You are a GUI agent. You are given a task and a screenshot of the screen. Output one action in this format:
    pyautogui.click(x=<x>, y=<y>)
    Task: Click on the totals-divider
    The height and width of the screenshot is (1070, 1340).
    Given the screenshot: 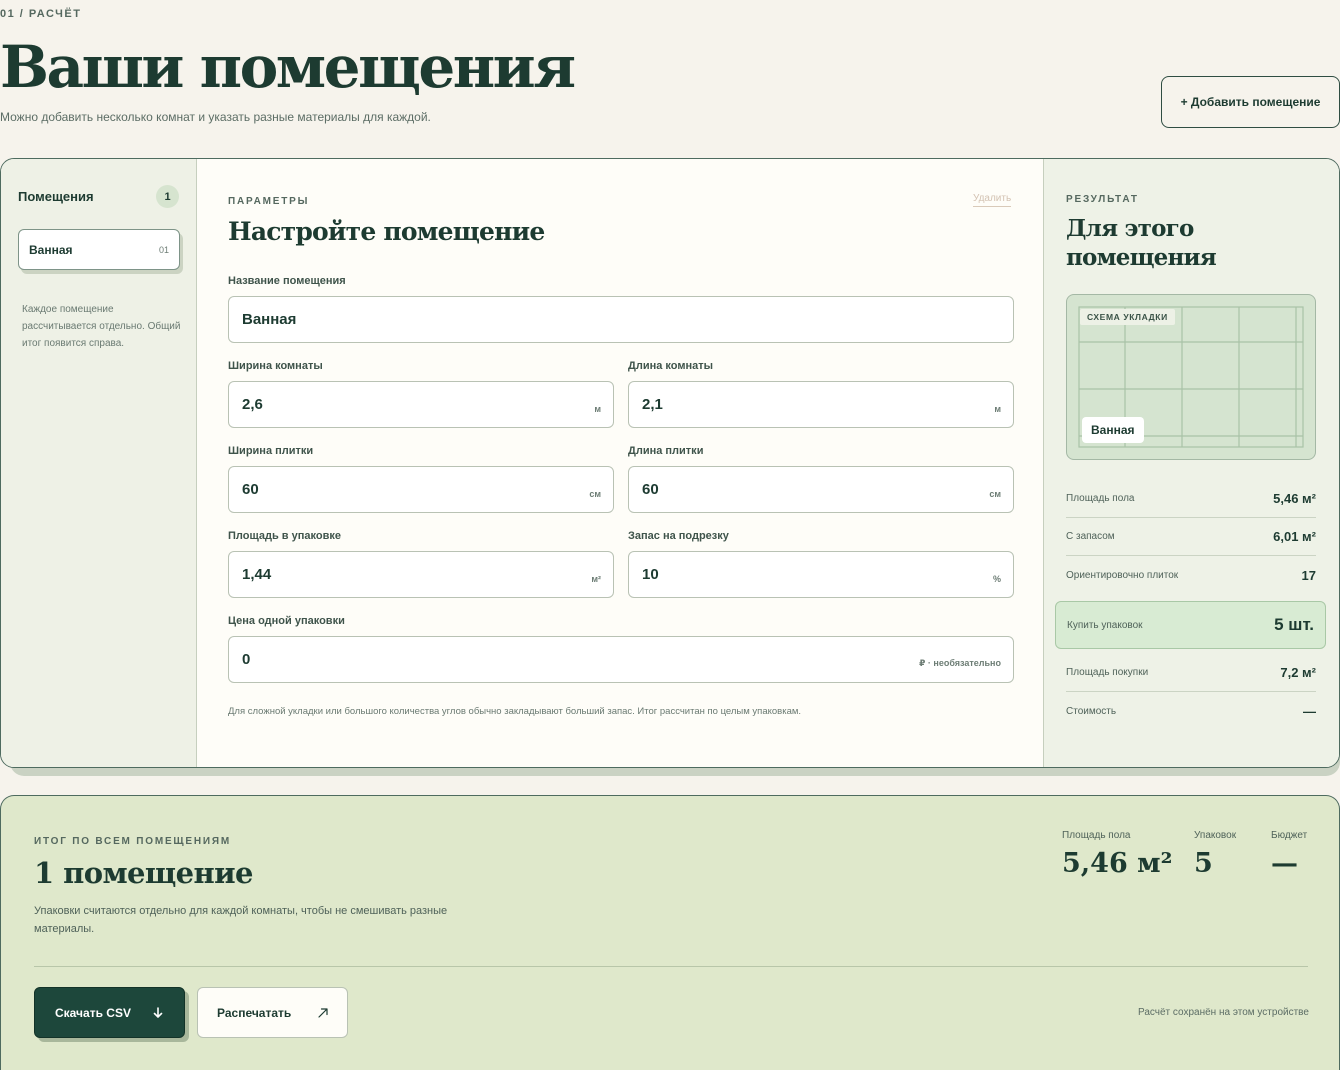 What is the action you would take?
    pyautogui.click(x=671, y=966)
    